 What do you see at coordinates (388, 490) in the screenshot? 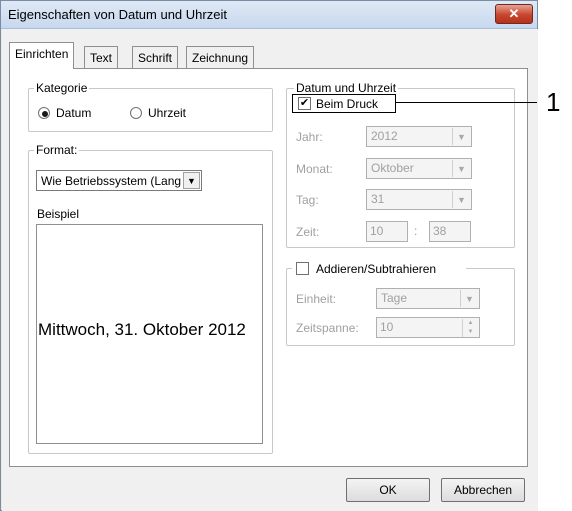
I see `ok-button: OK` at bounding box center [388, 490].